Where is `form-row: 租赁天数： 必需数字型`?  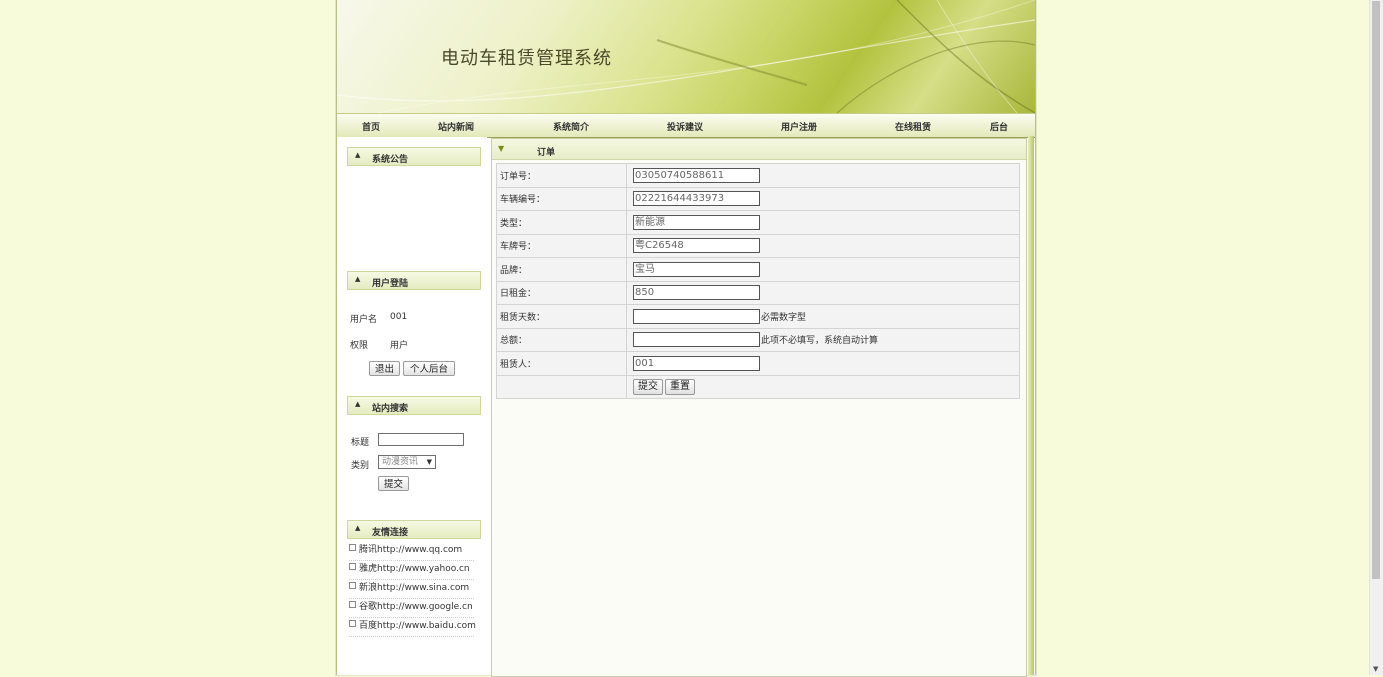 form-row: 租赁天数： 必需数字型 is located at coordinates (758, 316).